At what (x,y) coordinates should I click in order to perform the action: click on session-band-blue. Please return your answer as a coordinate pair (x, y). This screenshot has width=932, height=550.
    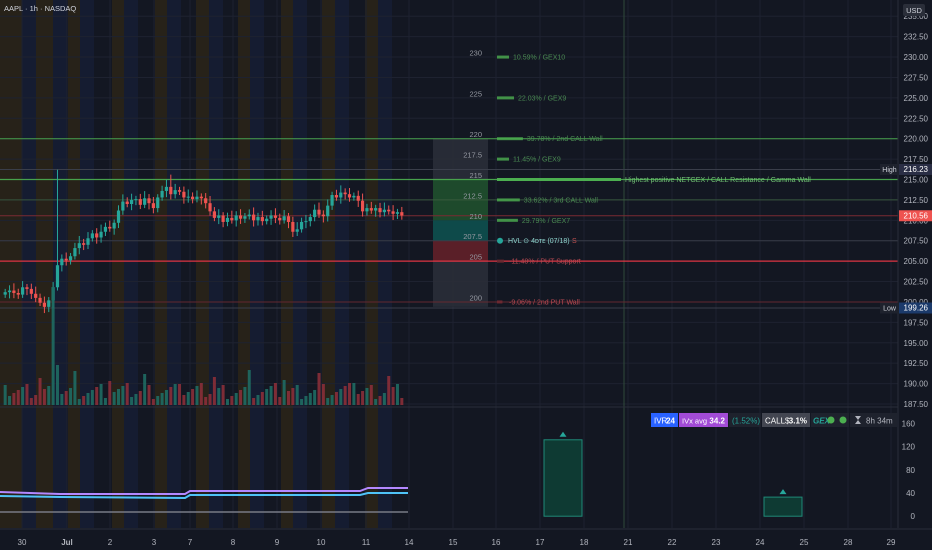
    Looking at the image, I should click on (174, 264).